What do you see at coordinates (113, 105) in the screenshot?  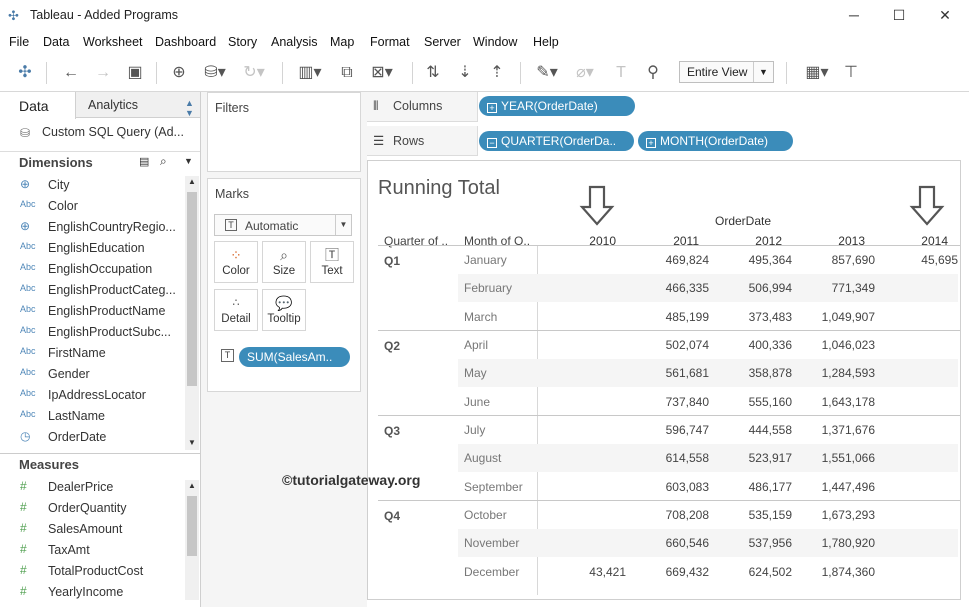 I see `tab-analytics: Analytics` at bounding box center [113, 105].